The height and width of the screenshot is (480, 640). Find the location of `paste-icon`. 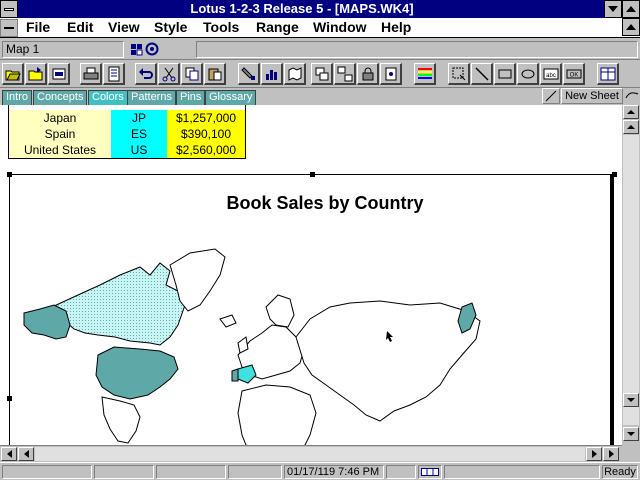

paste-icon is located at coordinates (214, 74).